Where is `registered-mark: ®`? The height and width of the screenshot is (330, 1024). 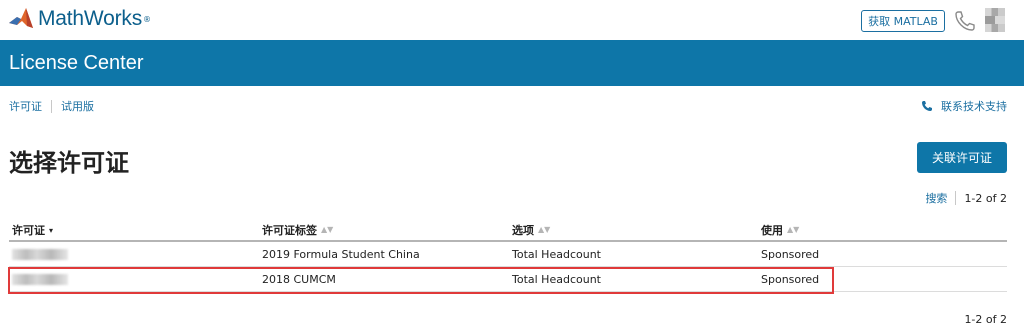
registered-mark: ® is located at coordinates (147, 19).